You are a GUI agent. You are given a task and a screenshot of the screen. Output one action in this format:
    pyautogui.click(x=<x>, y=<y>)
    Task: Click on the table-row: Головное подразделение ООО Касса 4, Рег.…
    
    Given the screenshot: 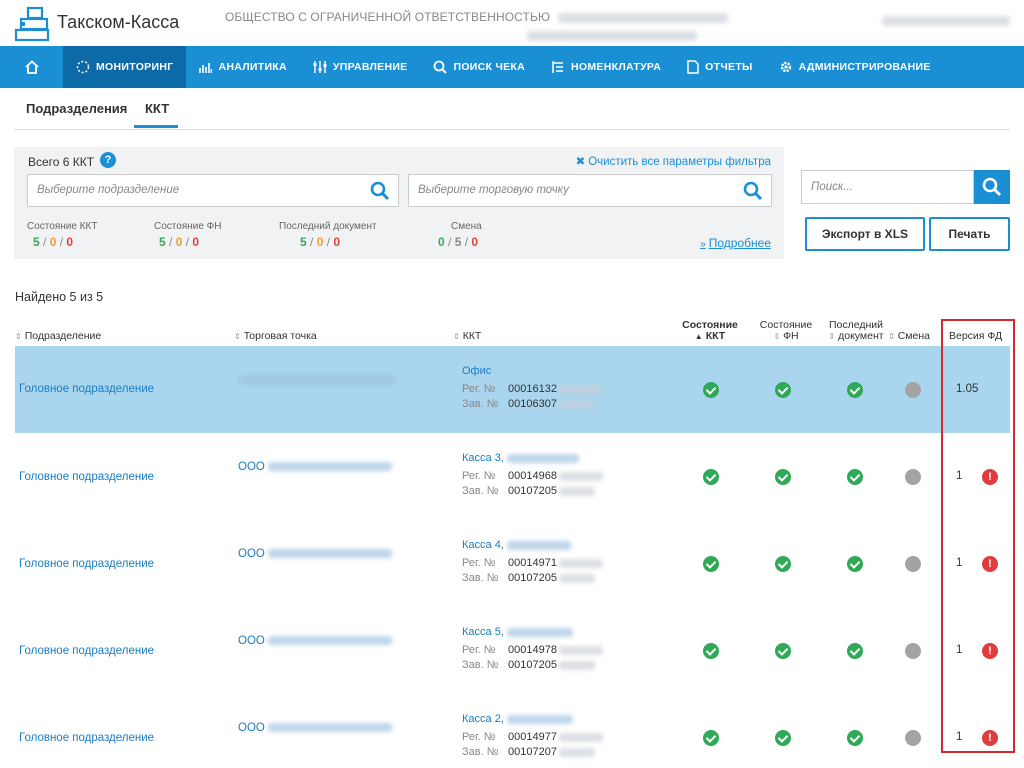 What is the action you would take?
    pyautogui.click(x=512, y=563)
    